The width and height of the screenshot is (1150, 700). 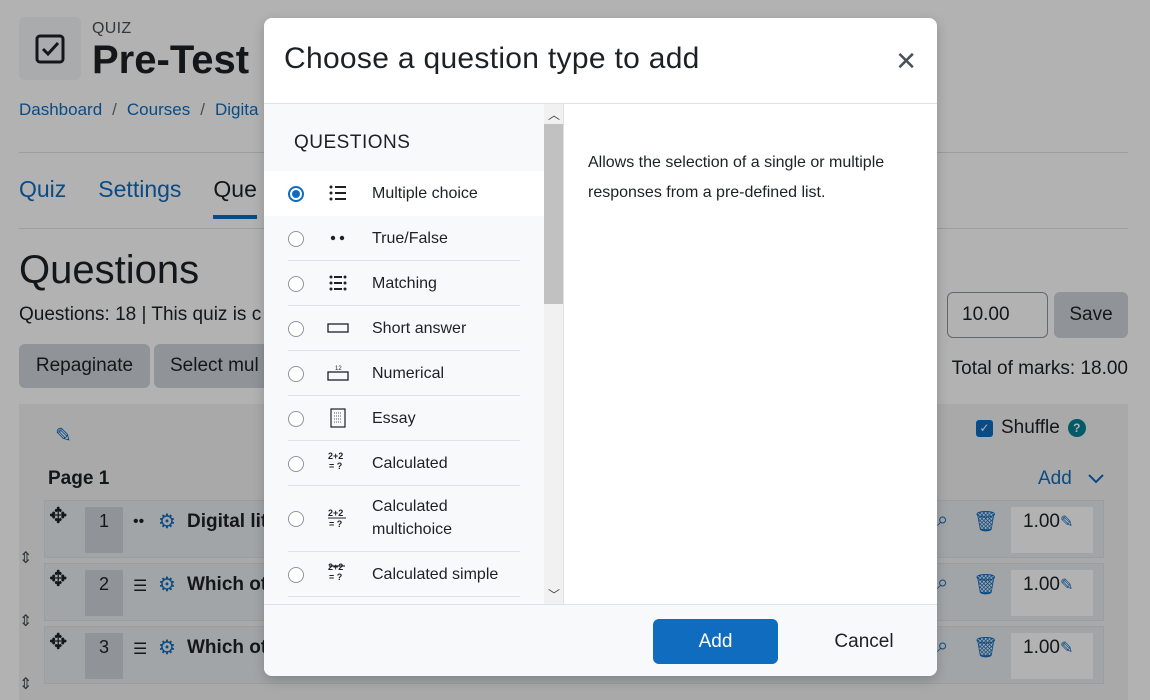 I want to click on option-numerical: 12 Numerical, so click(x=404, y=373).